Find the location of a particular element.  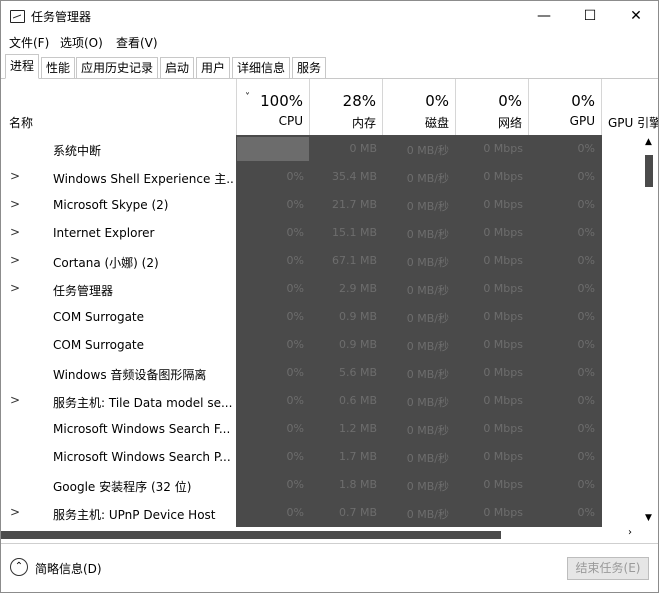

column-header-gpu: 0% GPU is located at coordinates (564, 107).